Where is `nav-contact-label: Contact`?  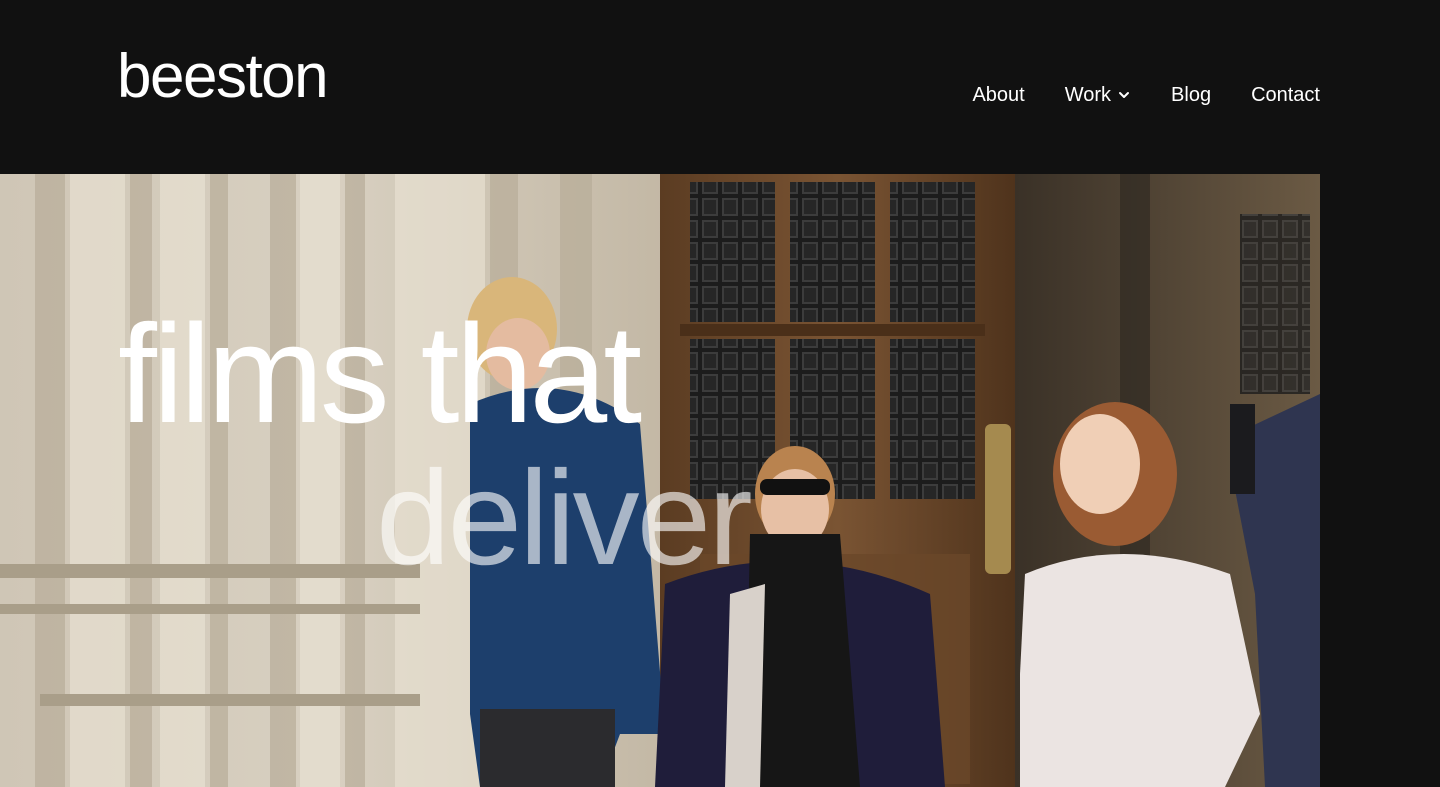 nav-contact-label: Contact is located at coordinates (1285, 95).